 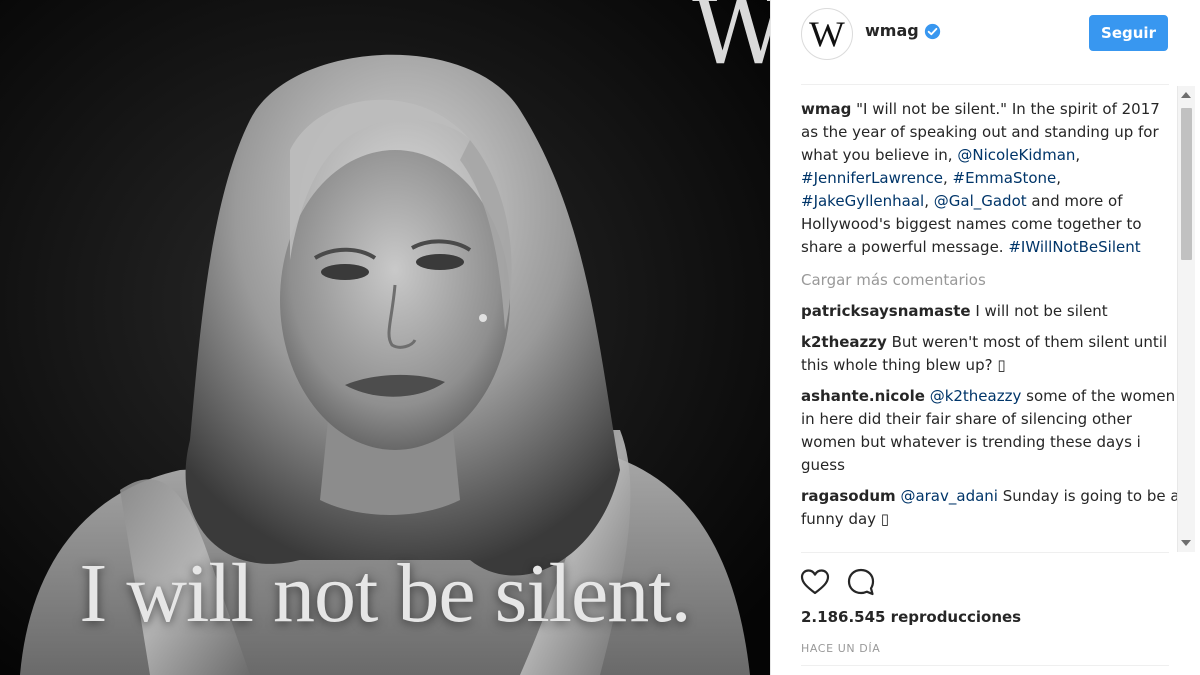 What do you see at coordinates (985, 84) in the screenshot?
I see `header-divider` at bounding box center [985, 84].